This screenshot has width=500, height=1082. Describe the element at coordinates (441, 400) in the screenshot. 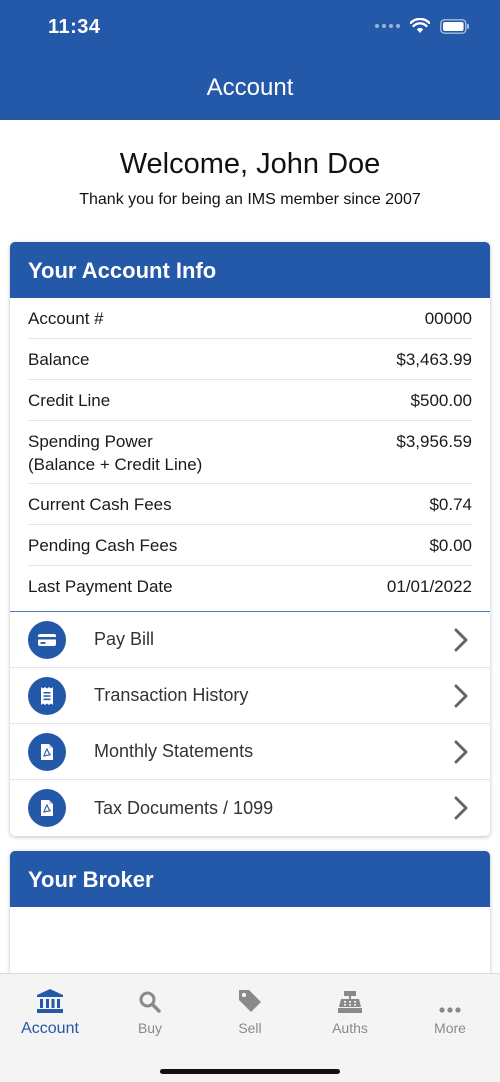

I see `info-value: $500.00` at that location.